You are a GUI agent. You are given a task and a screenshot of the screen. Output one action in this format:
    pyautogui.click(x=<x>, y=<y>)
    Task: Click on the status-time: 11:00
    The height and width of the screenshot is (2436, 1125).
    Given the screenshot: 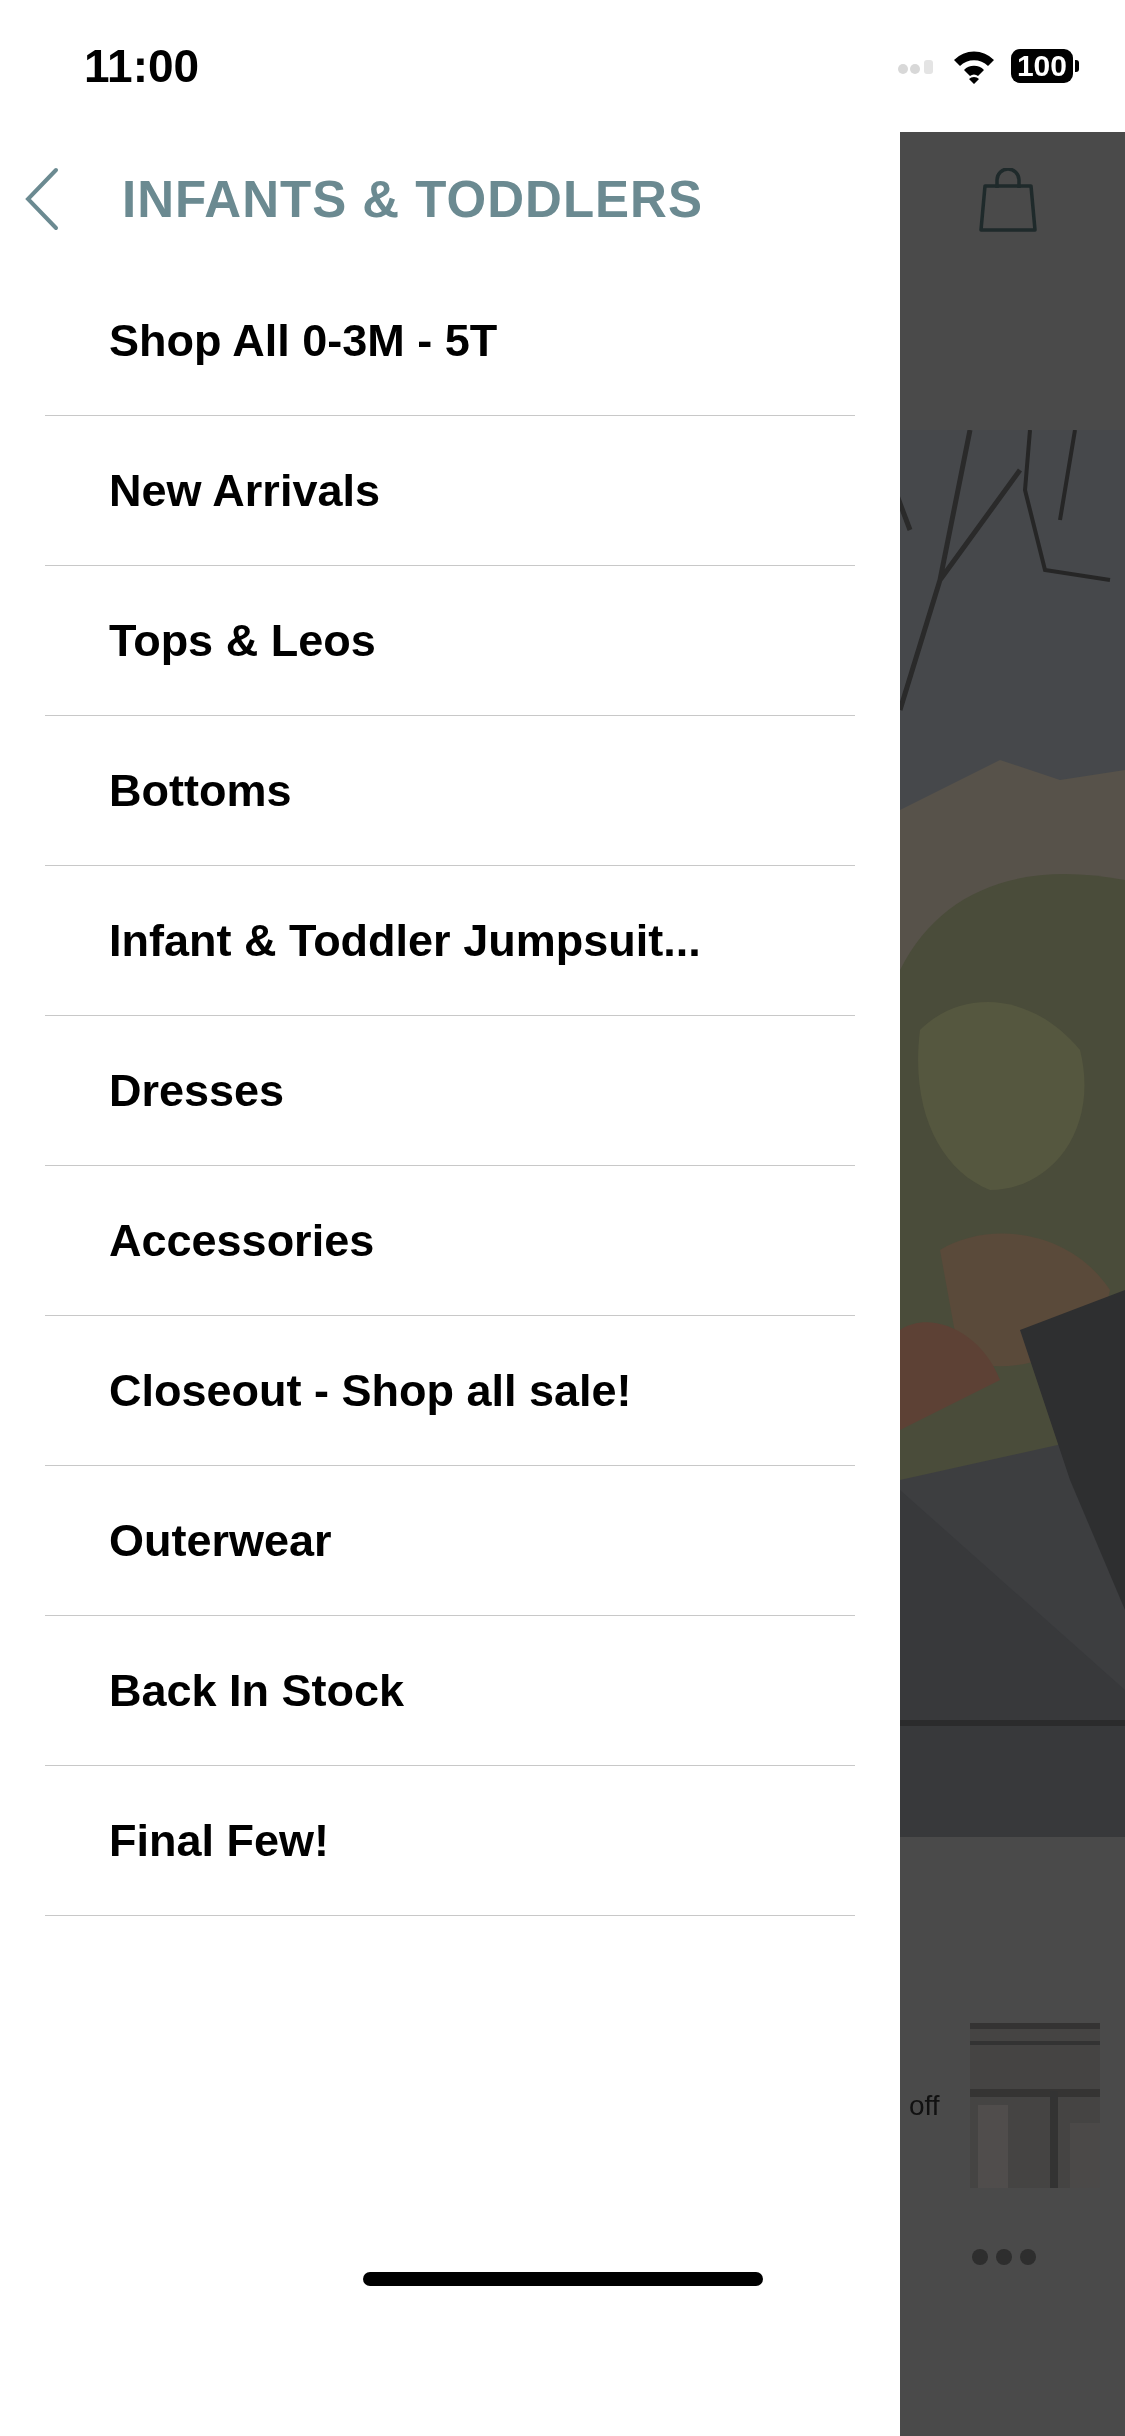 What is the action you would take?
    pyautogui.click(x=142, y=66)
    